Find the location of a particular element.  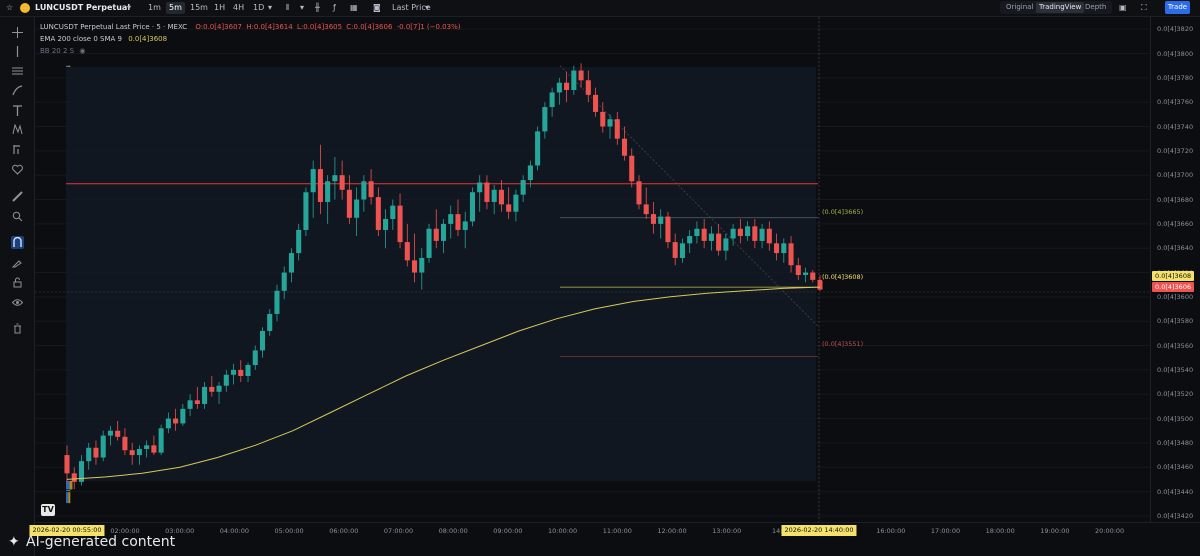

text-icon is located at coordinates (17, 110).